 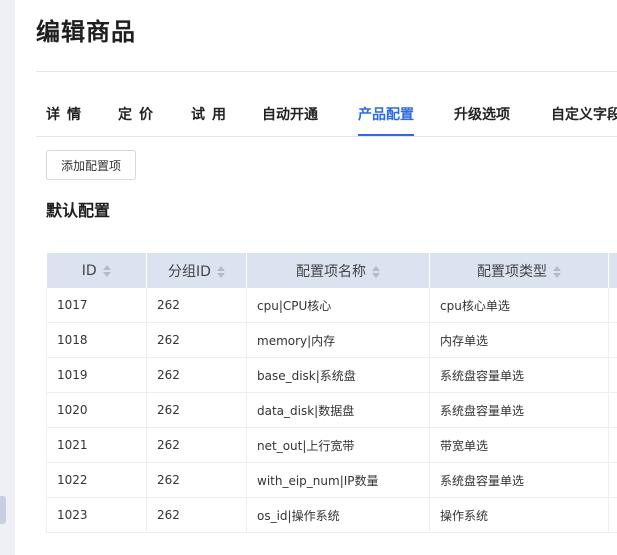 What do you see at coordinates (512, 271) in the screenshot?
I see `column-header-label: 配置项类型` at bounding box center [512, 271].